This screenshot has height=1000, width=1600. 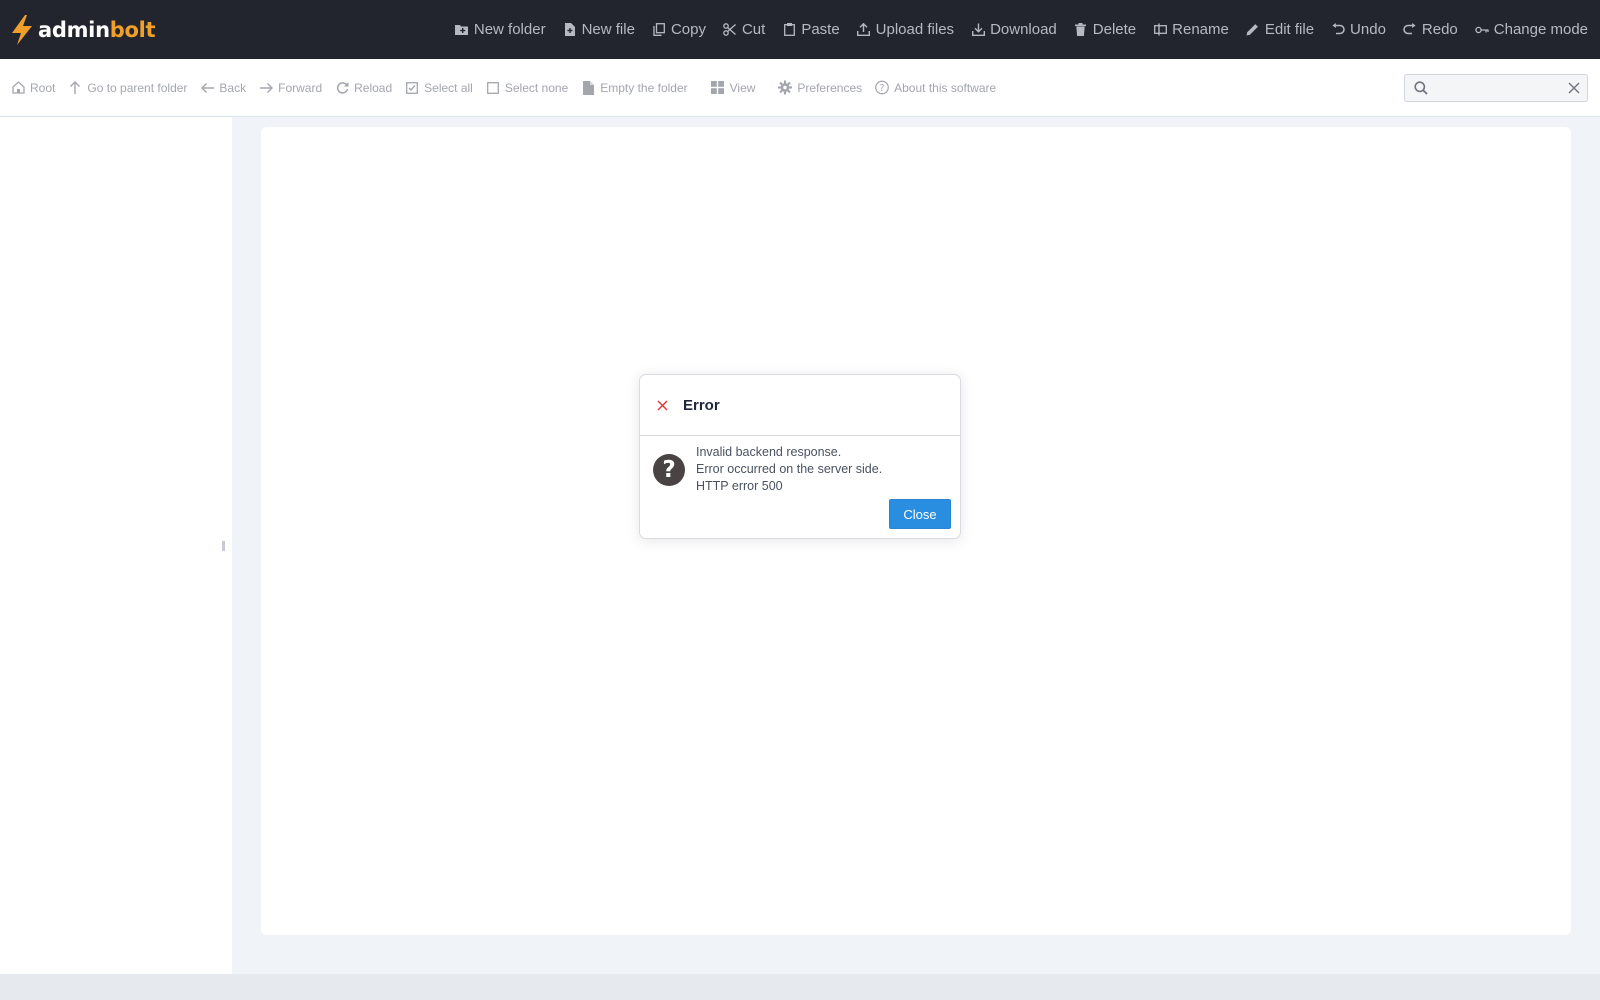 I want to click on grid-icon, so click(x=718, y=88).